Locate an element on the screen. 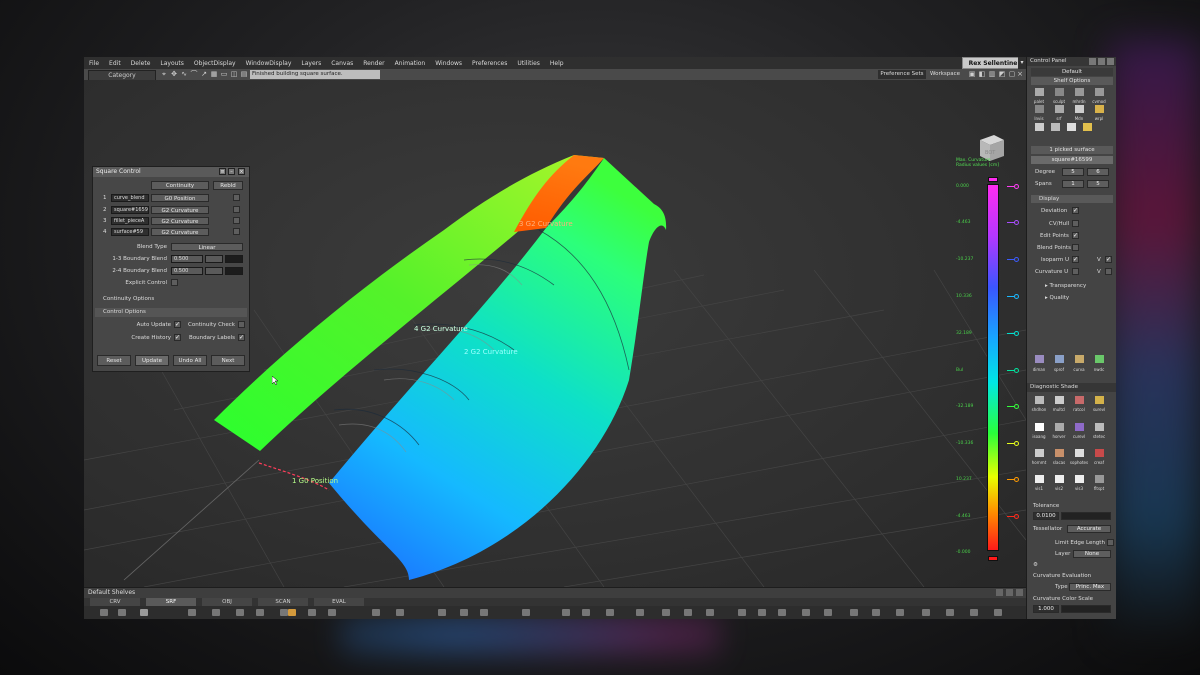 The width and height of the screenshot is (1200, 675). create-history-checkbox: ✓ is located at coordinates (177, 337).